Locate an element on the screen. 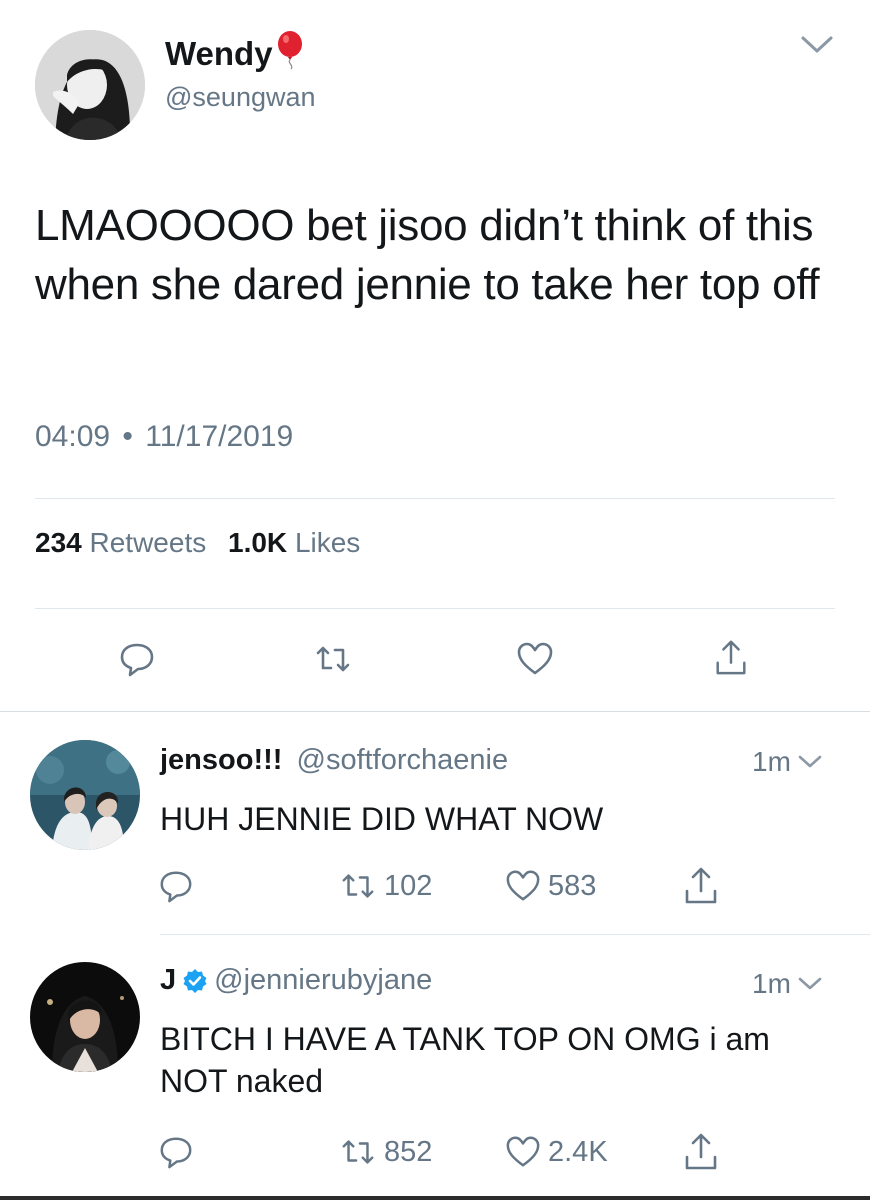  retweet-label: Retweets is located at coordinates (148, 542).